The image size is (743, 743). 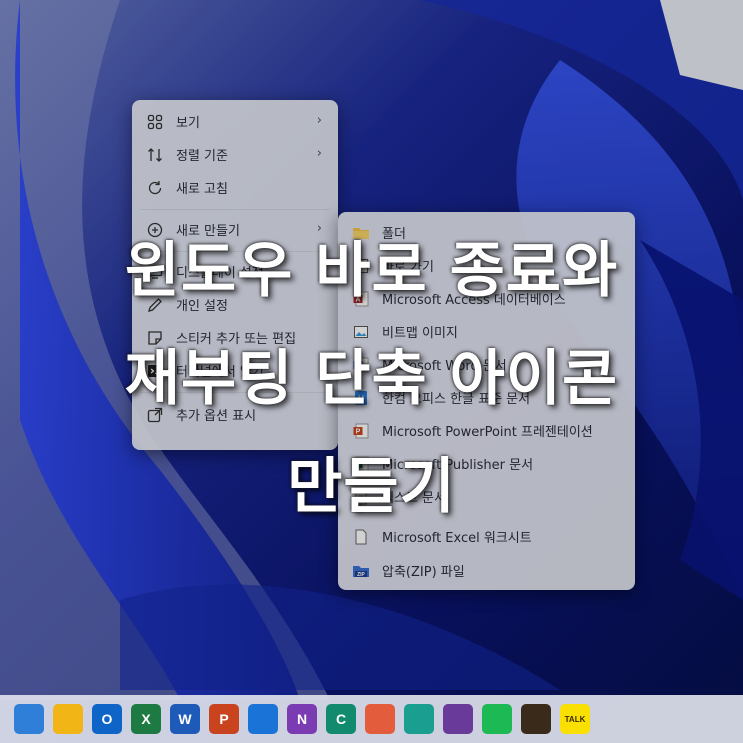 I want to click on menu-item-view: 보기 ›, so click(x=235, y=121).